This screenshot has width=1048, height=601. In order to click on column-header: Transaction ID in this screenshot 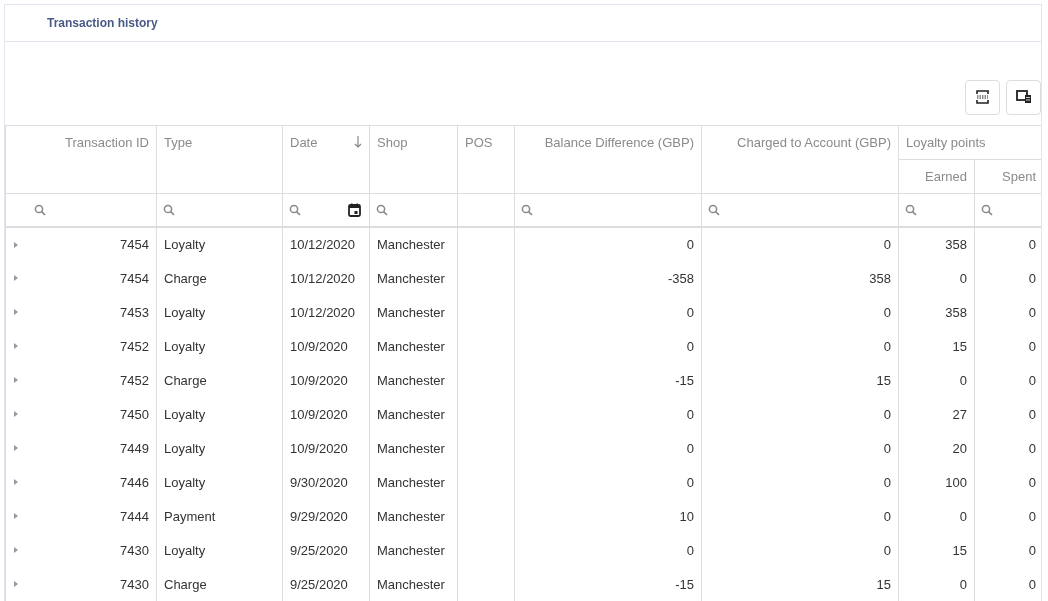, I will do `click(81, 159)`.